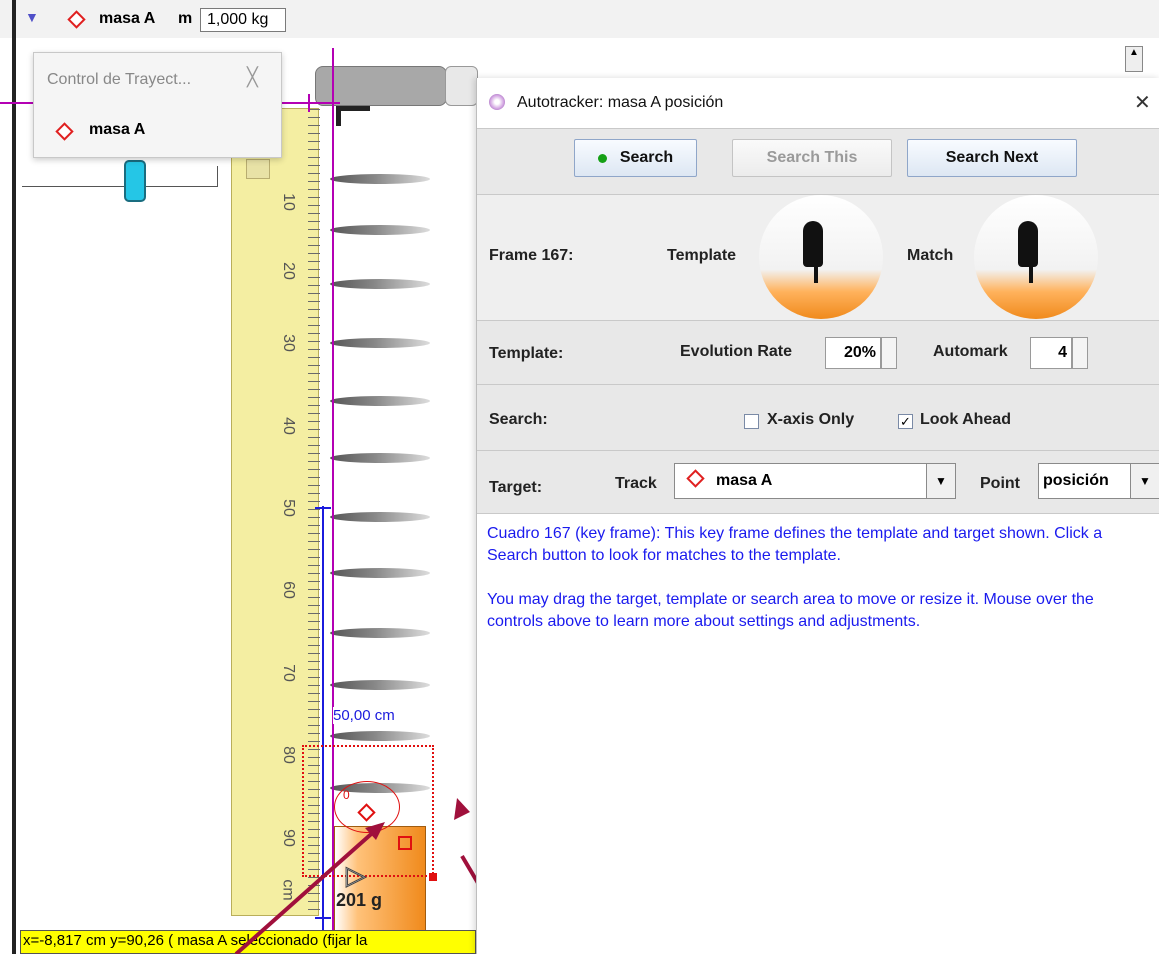 The image size is (1159, 954). Describe the element at coordinates (1142, 102) in the screenshot. I see `dialog-close-icon: ✕` at that location.